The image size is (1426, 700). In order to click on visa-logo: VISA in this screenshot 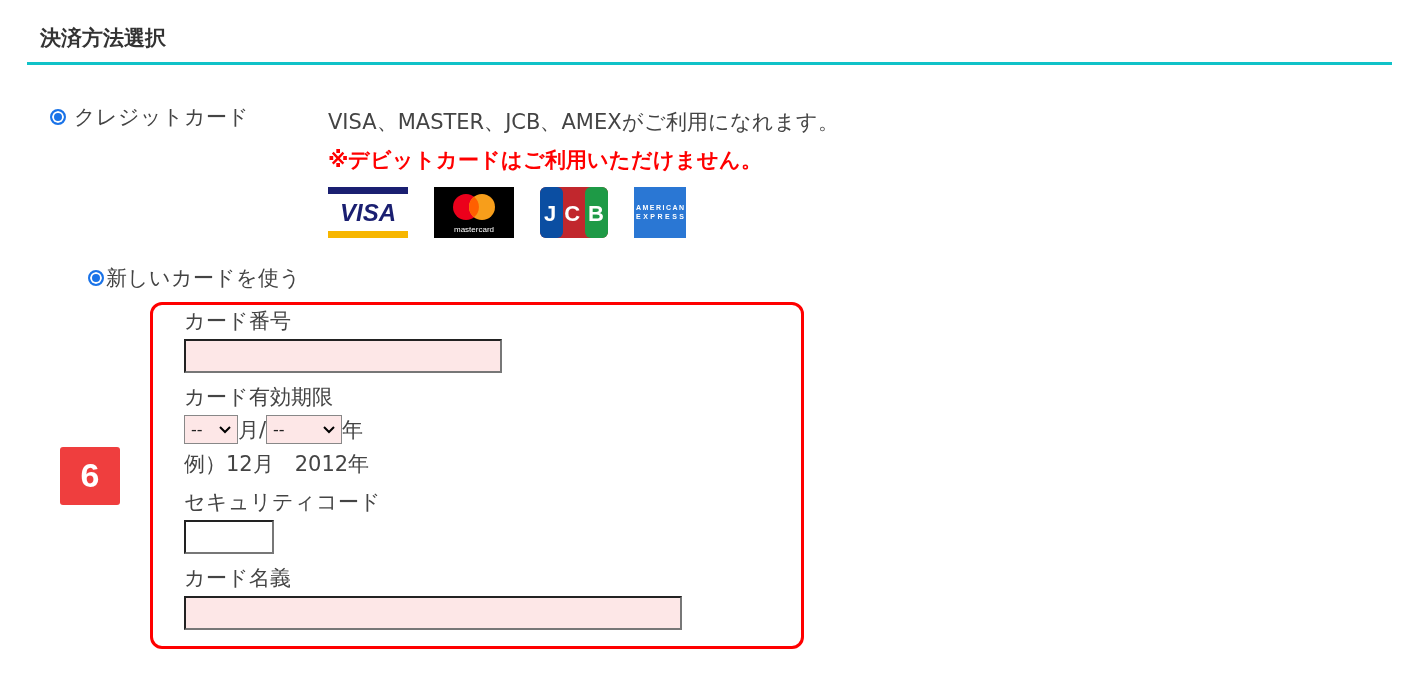, I will do `click(368, 212)`.